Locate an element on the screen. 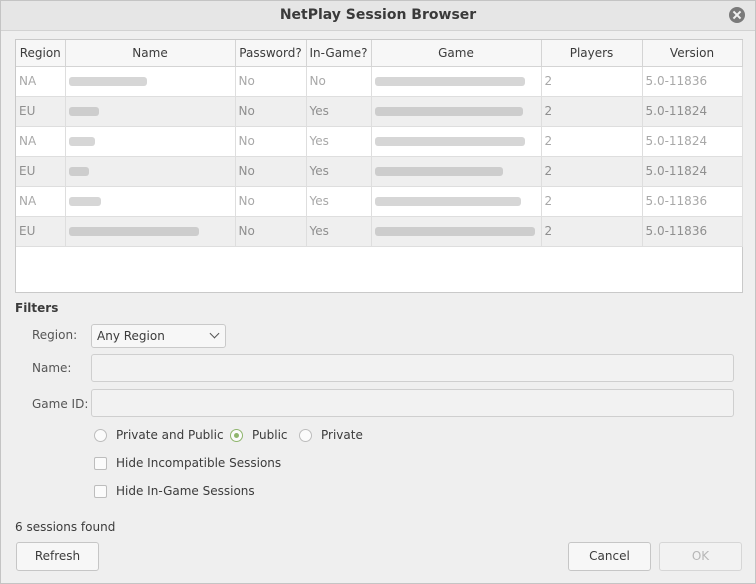  radio-private-and-public-label: Private and Public is located at coordinates (170, 435).